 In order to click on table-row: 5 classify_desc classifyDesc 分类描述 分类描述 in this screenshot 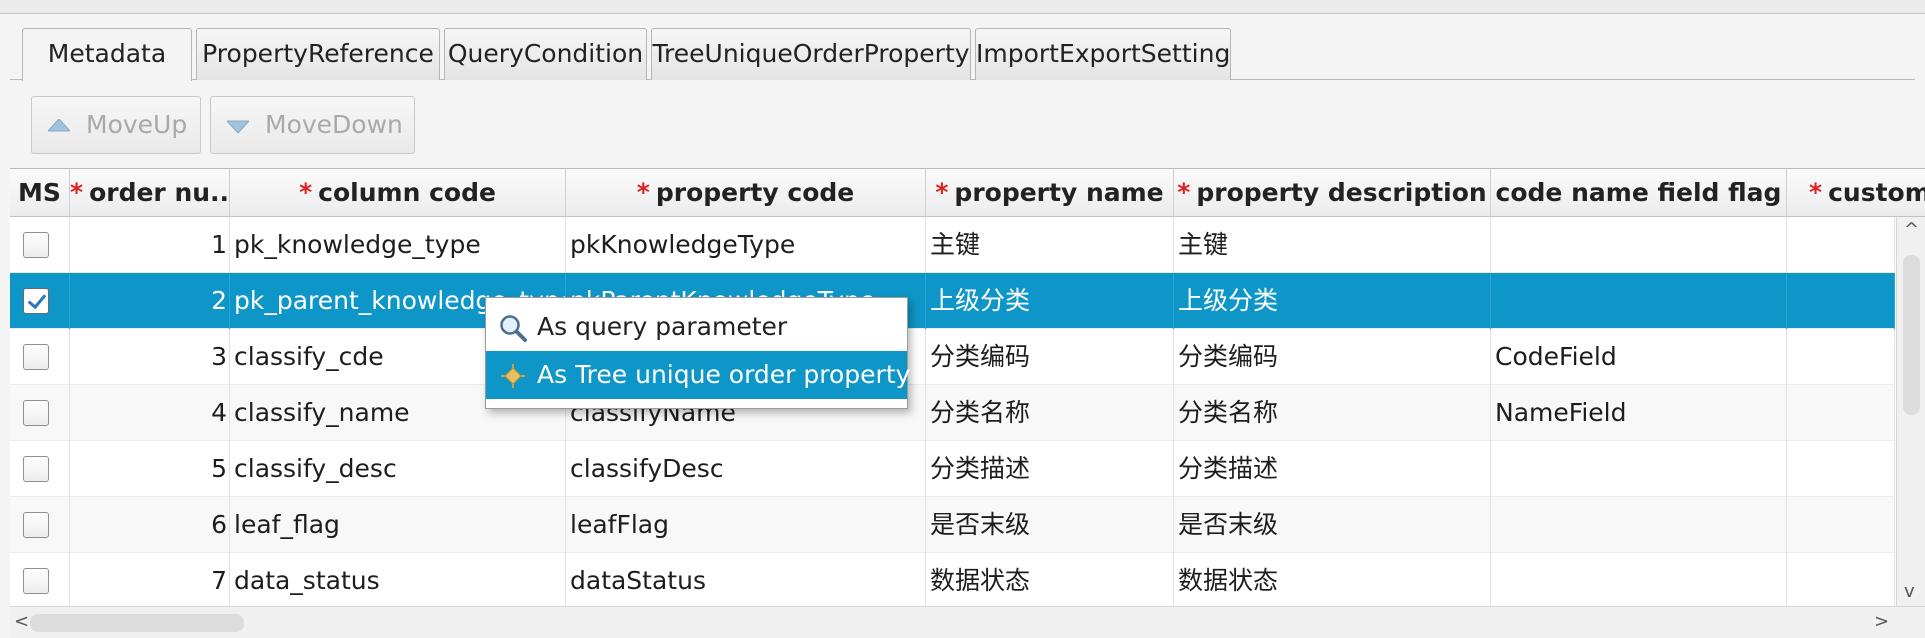, I will do `click(952, 469)`.